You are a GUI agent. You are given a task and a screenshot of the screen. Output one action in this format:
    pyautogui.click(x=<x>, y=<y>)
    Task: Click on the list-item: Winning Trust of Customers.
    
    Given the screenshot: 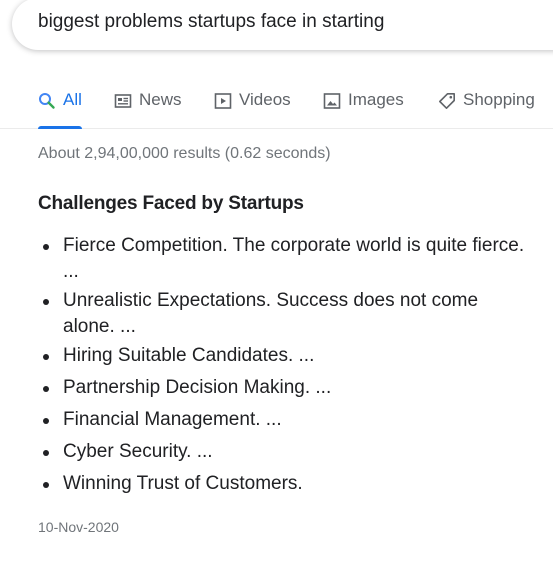 What is the action you would take?
    pyautogui.click(x=296, y=484)
    